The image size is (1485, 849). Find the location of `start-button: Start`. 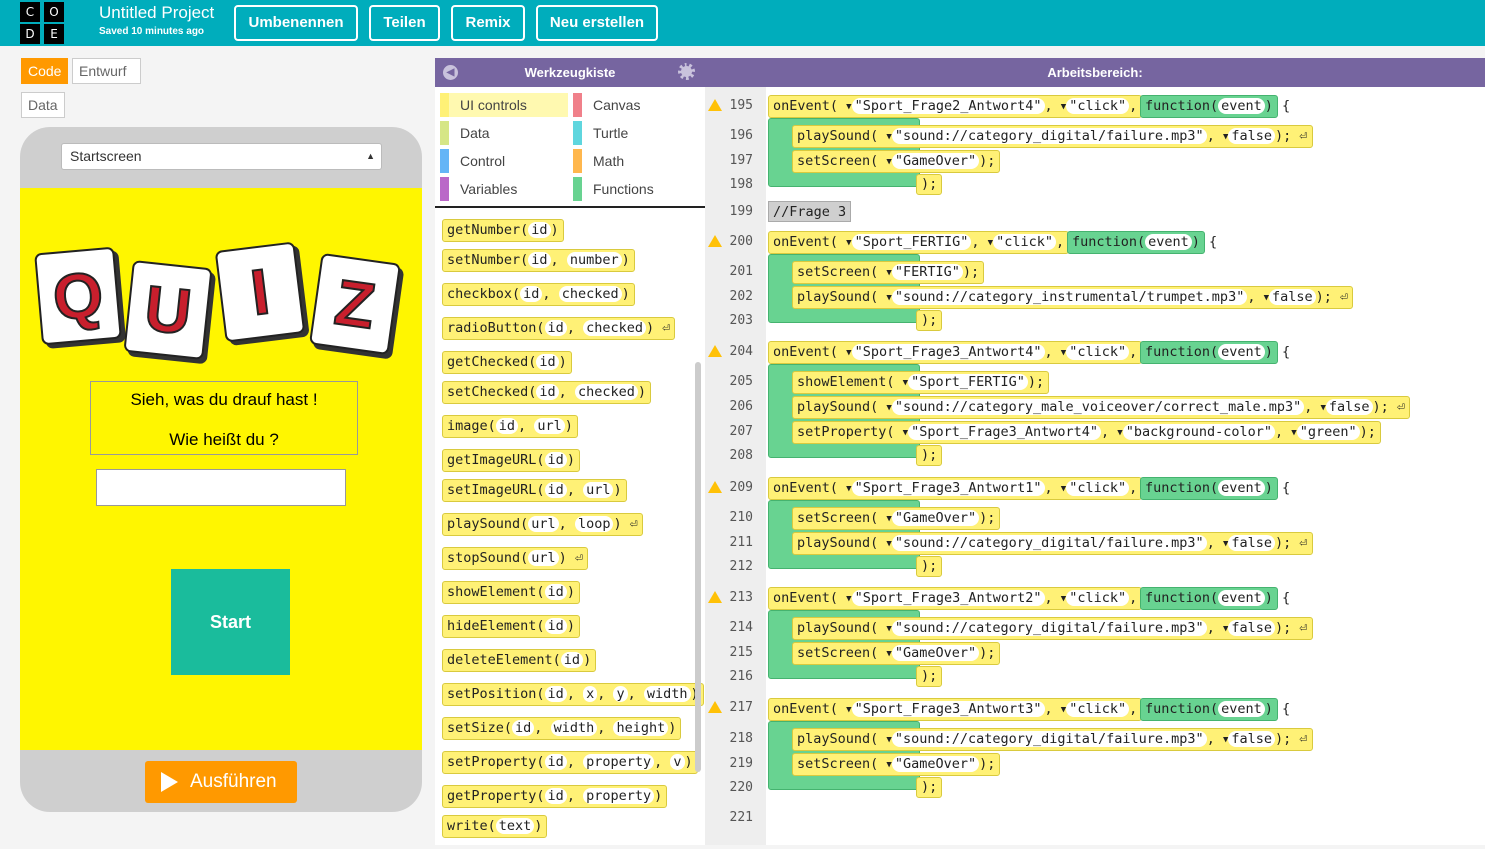

start-button: Start is located at coordinates (230, 622).